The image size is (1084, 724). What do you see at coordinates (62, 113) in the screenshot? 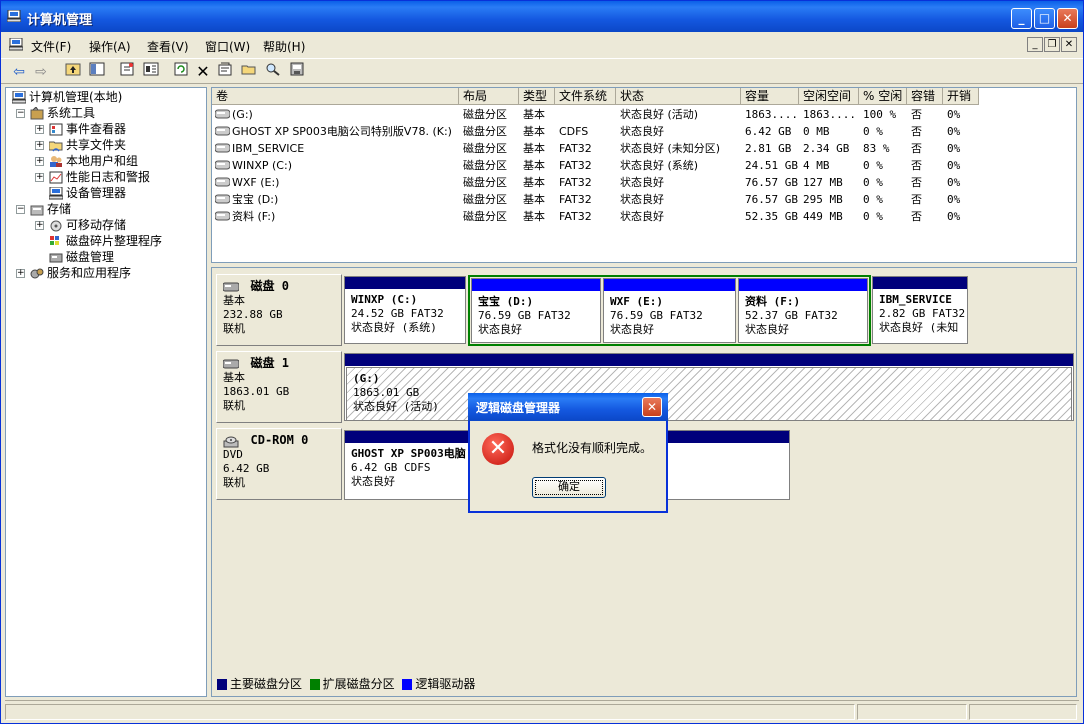
I see `tree-item-system-tools: 系统工具` at bounding box center [62, 113].